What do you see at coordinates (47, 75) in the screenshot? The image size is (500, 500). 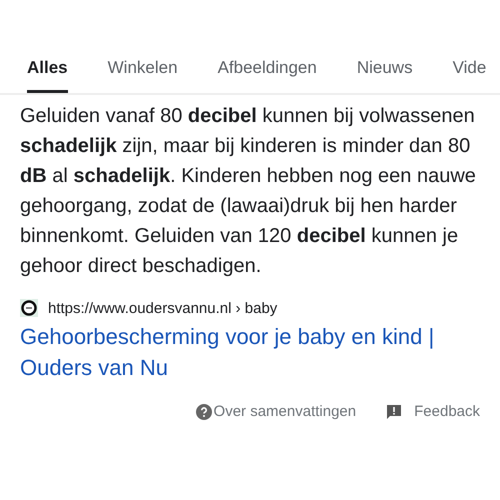 I see `search-tab: Alles` at bounding box center [47, 75].